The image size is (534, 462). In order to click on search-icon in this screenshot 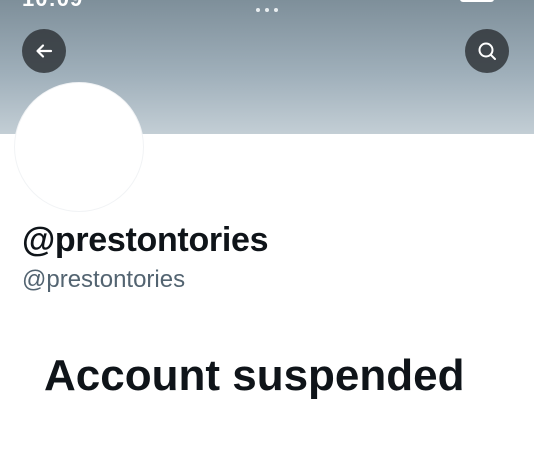, I will do `click(487, 51)`.